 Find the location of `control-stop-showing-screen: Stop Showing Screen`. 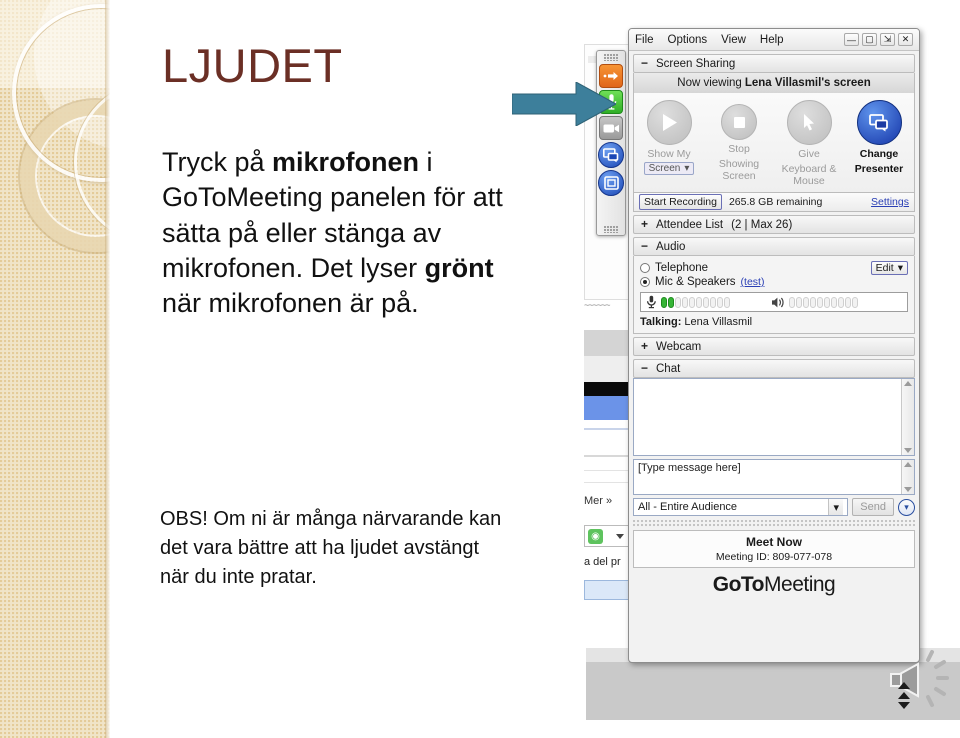

control-stop-showing-screen: Stop Showing Screen is located at coordinates (739, 143).